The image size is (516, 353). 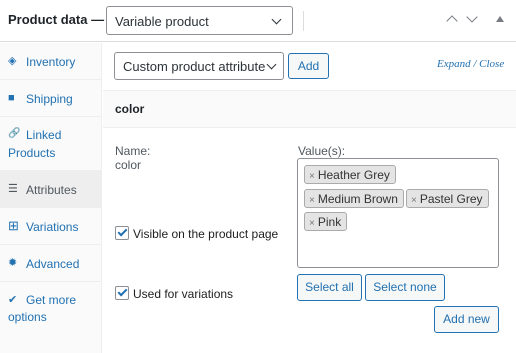 I want to click on tab-linked-products: 🔗 Linked Products, so click(x=51, y=144).